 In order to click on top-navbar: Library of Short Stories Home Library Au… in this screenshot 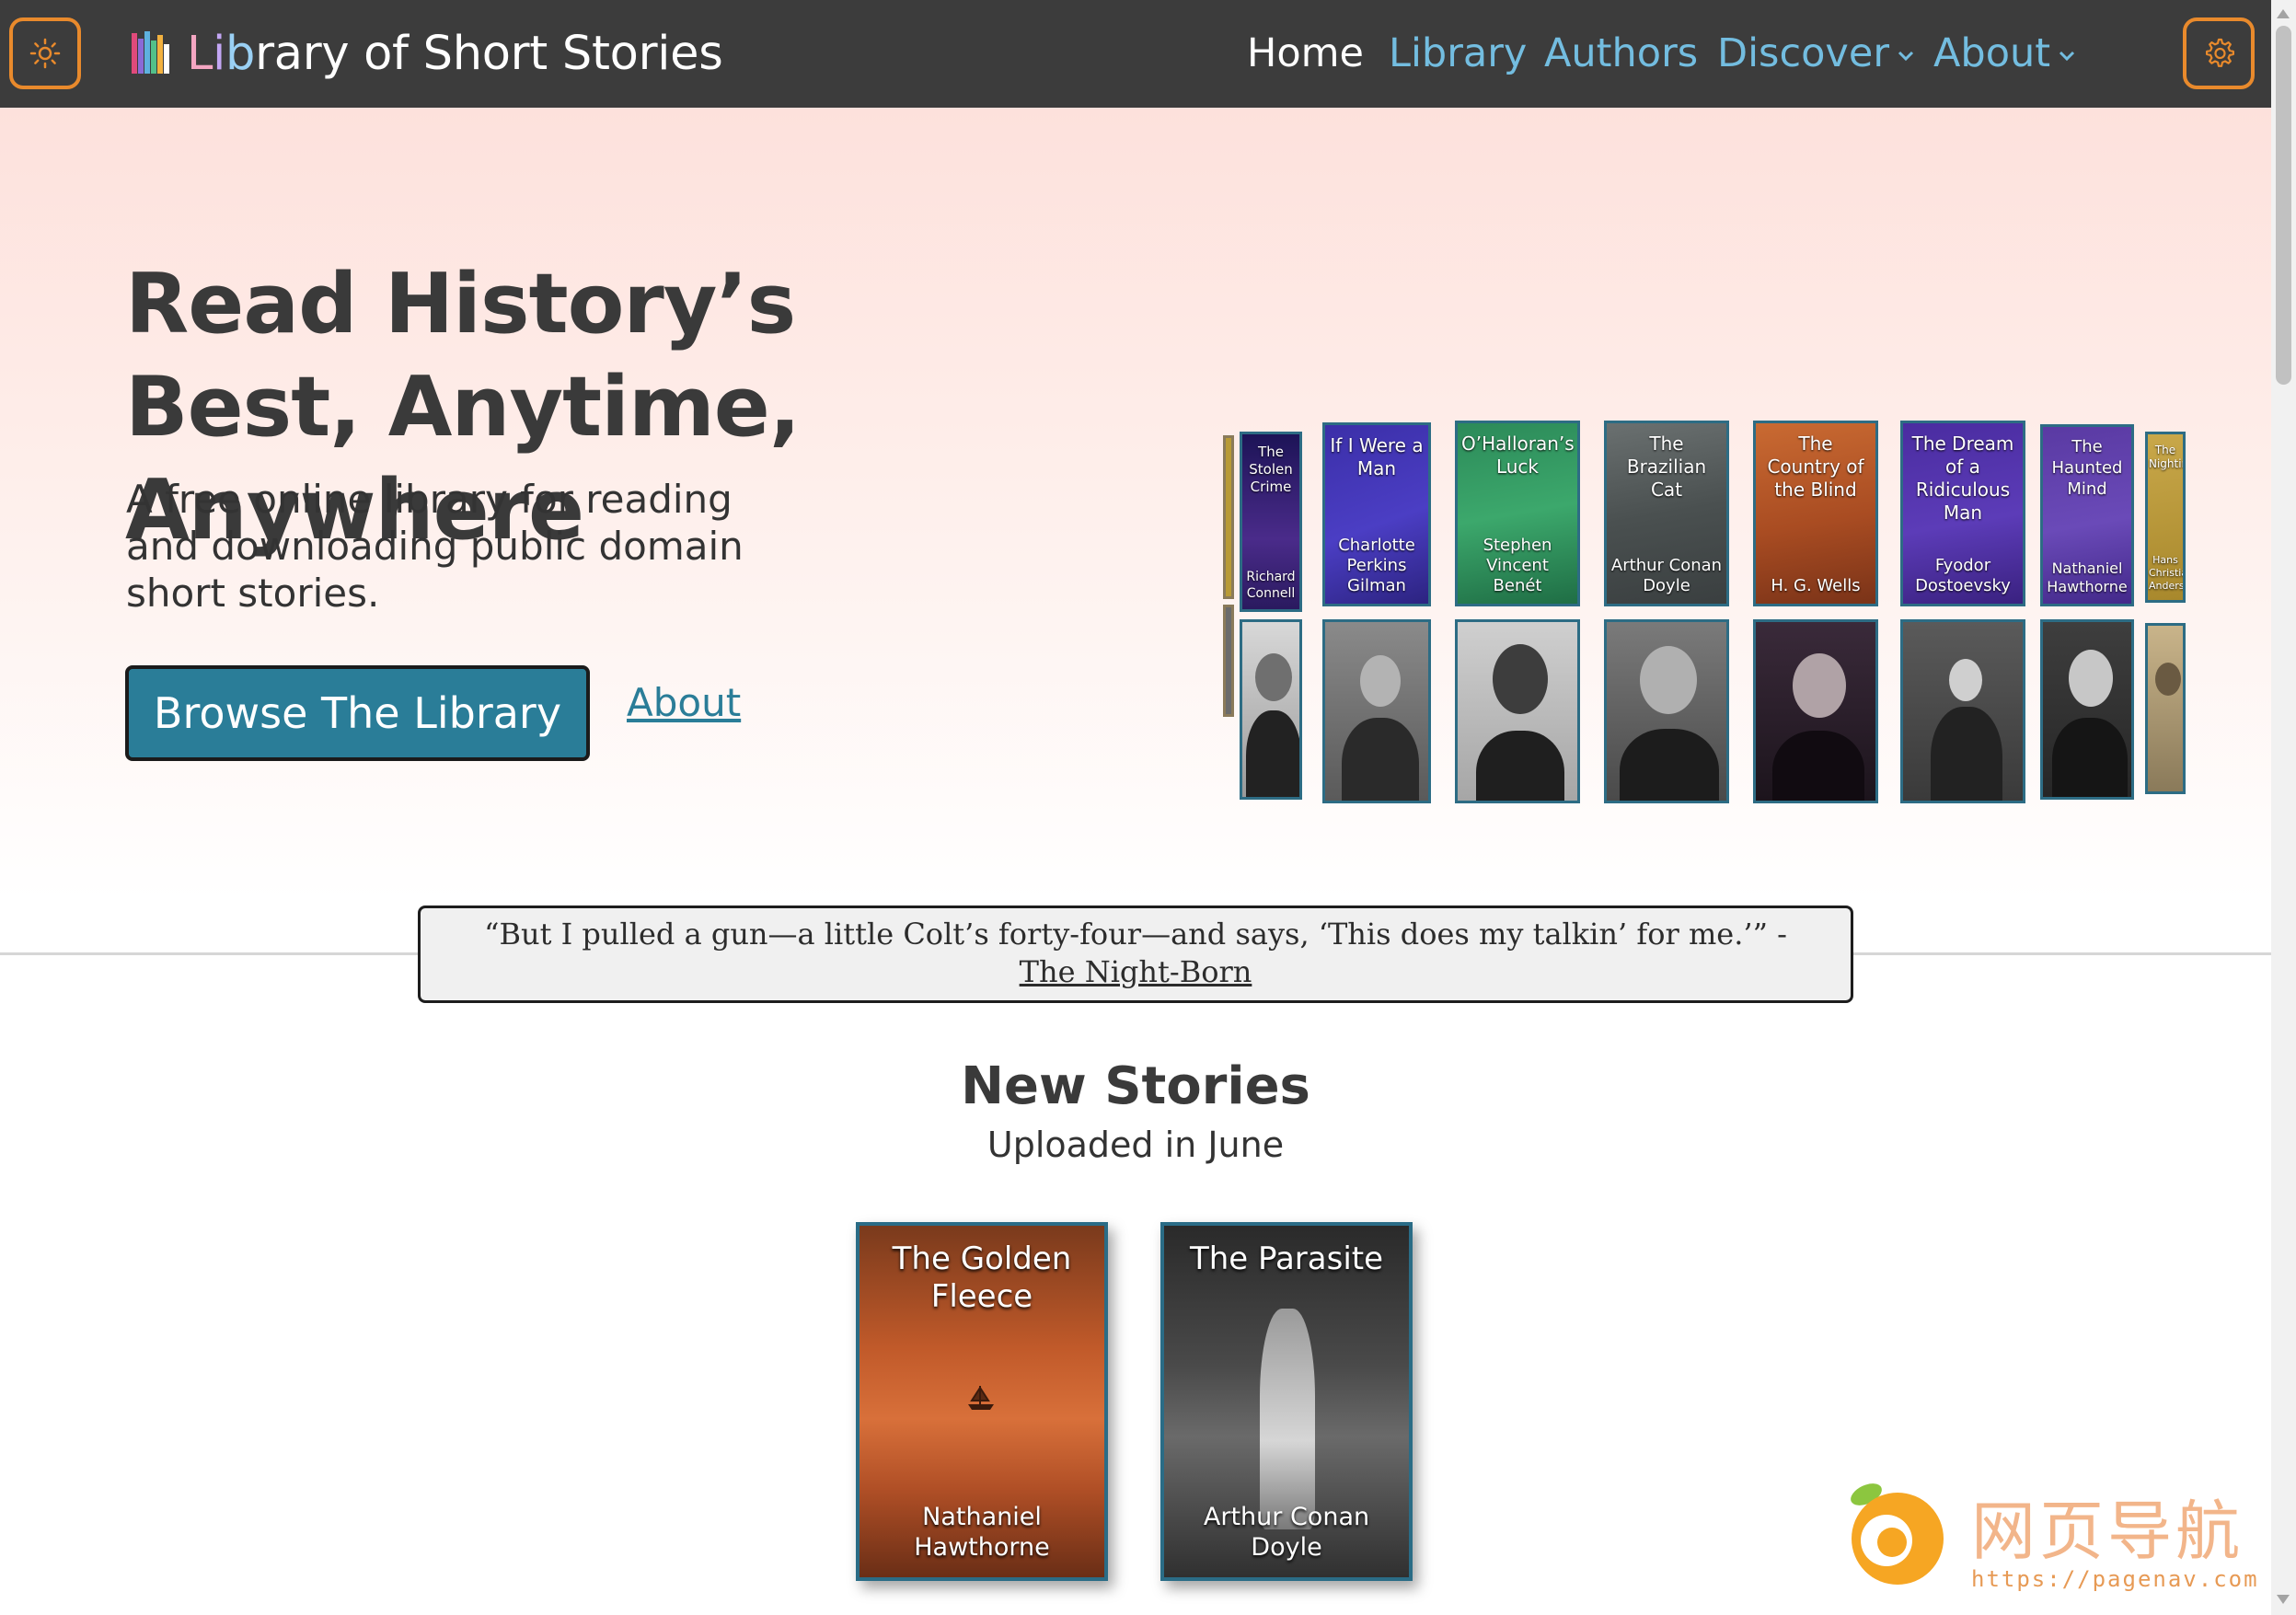, I will do `click(1136, 54)`.